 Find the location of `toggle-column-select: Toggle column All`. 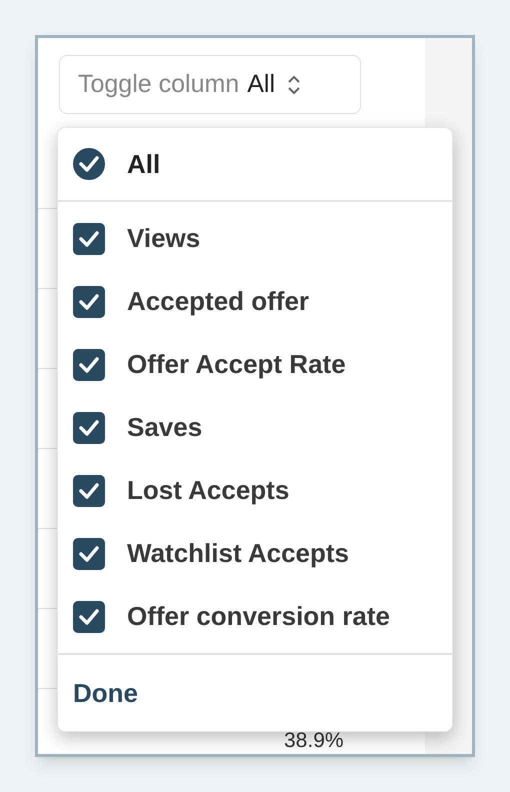

toggle-column-select: Toggle column All is located at coordinates (210, 84).